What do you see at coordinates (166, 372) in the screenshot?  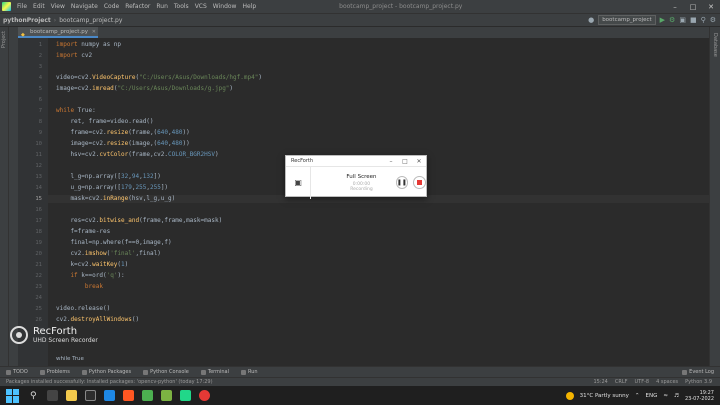 I see `tab-python-console: Python Console` at bounding box center [166, 372].